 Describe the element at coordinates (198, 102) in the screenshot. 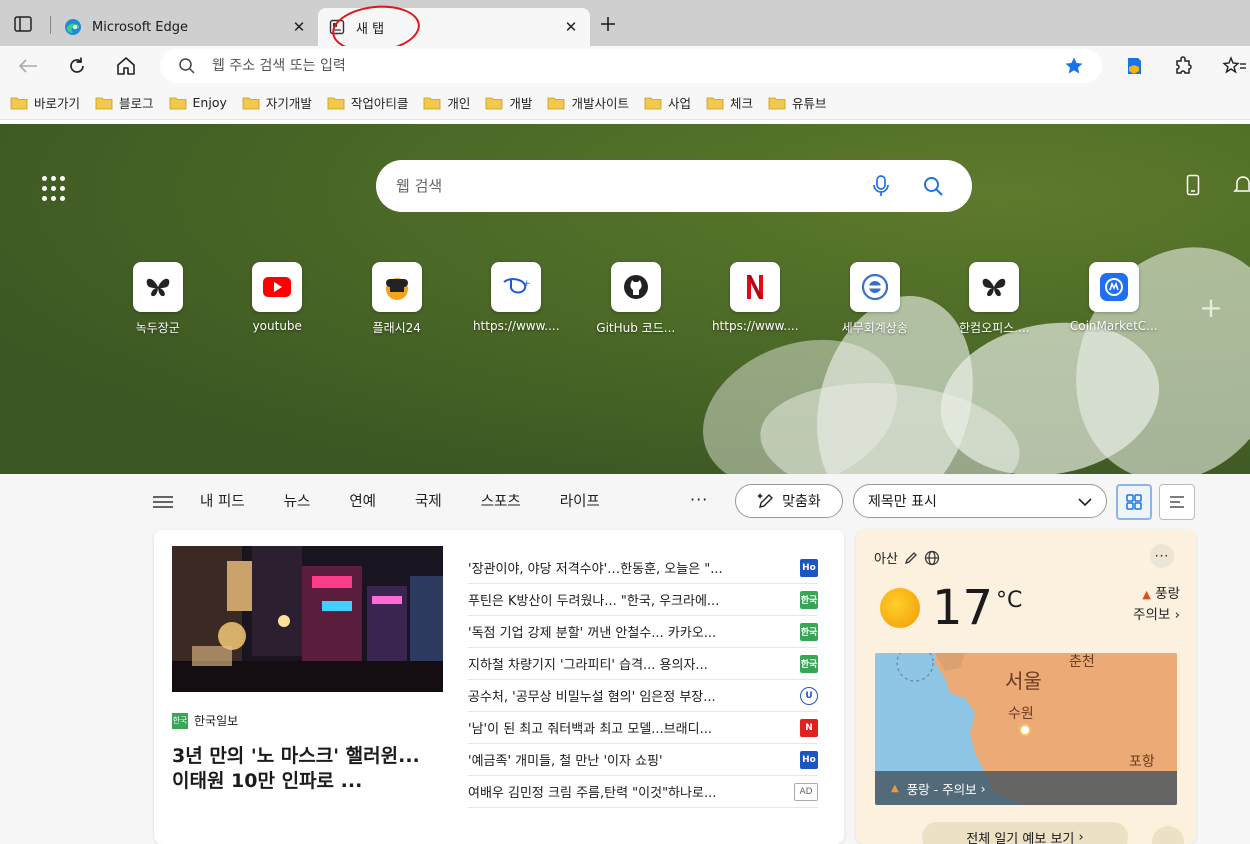

I see `bookmark-item: Enjoy` at that location.